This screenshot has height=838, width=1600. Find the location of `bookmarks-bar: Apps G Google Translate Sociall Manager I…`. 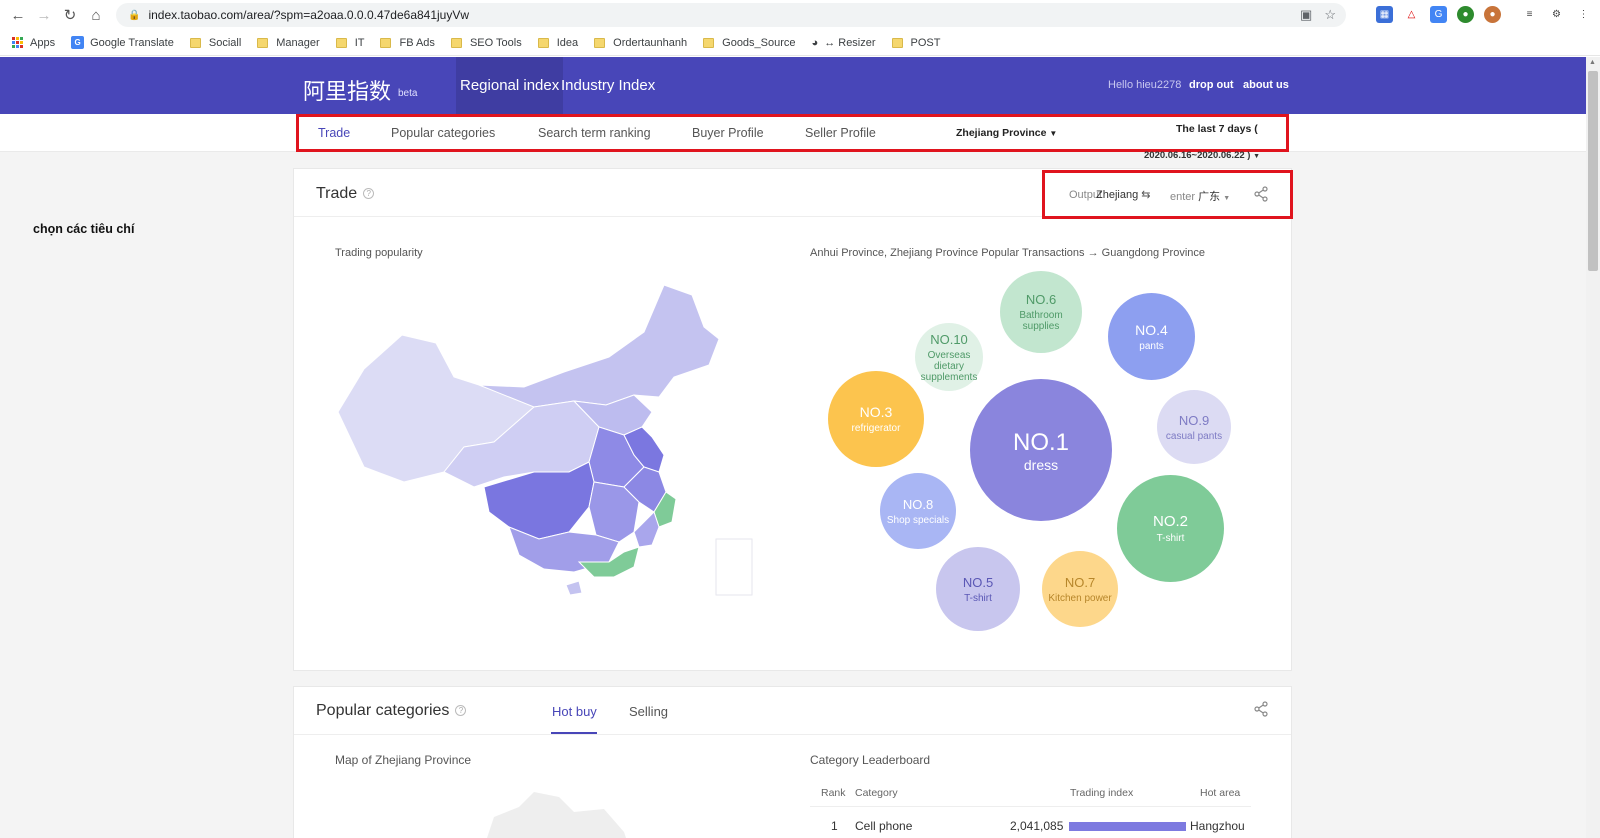

bookmarks-bar: Apps G Google Translate Sociall Manager I… is located at coordinates (800, 43).